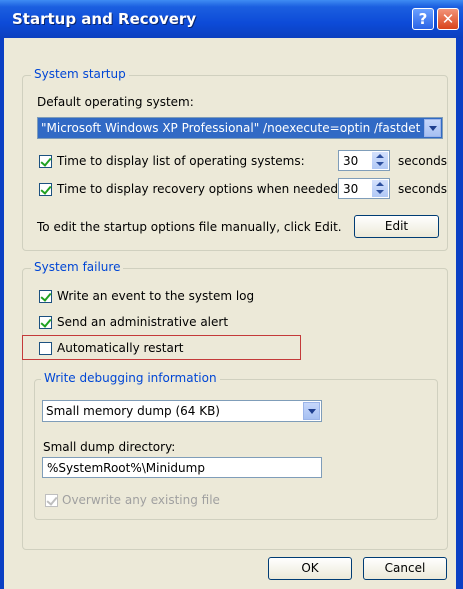 The image size is (463, 589). I want to click on auto-restart-checkbox, so click(45, 348).